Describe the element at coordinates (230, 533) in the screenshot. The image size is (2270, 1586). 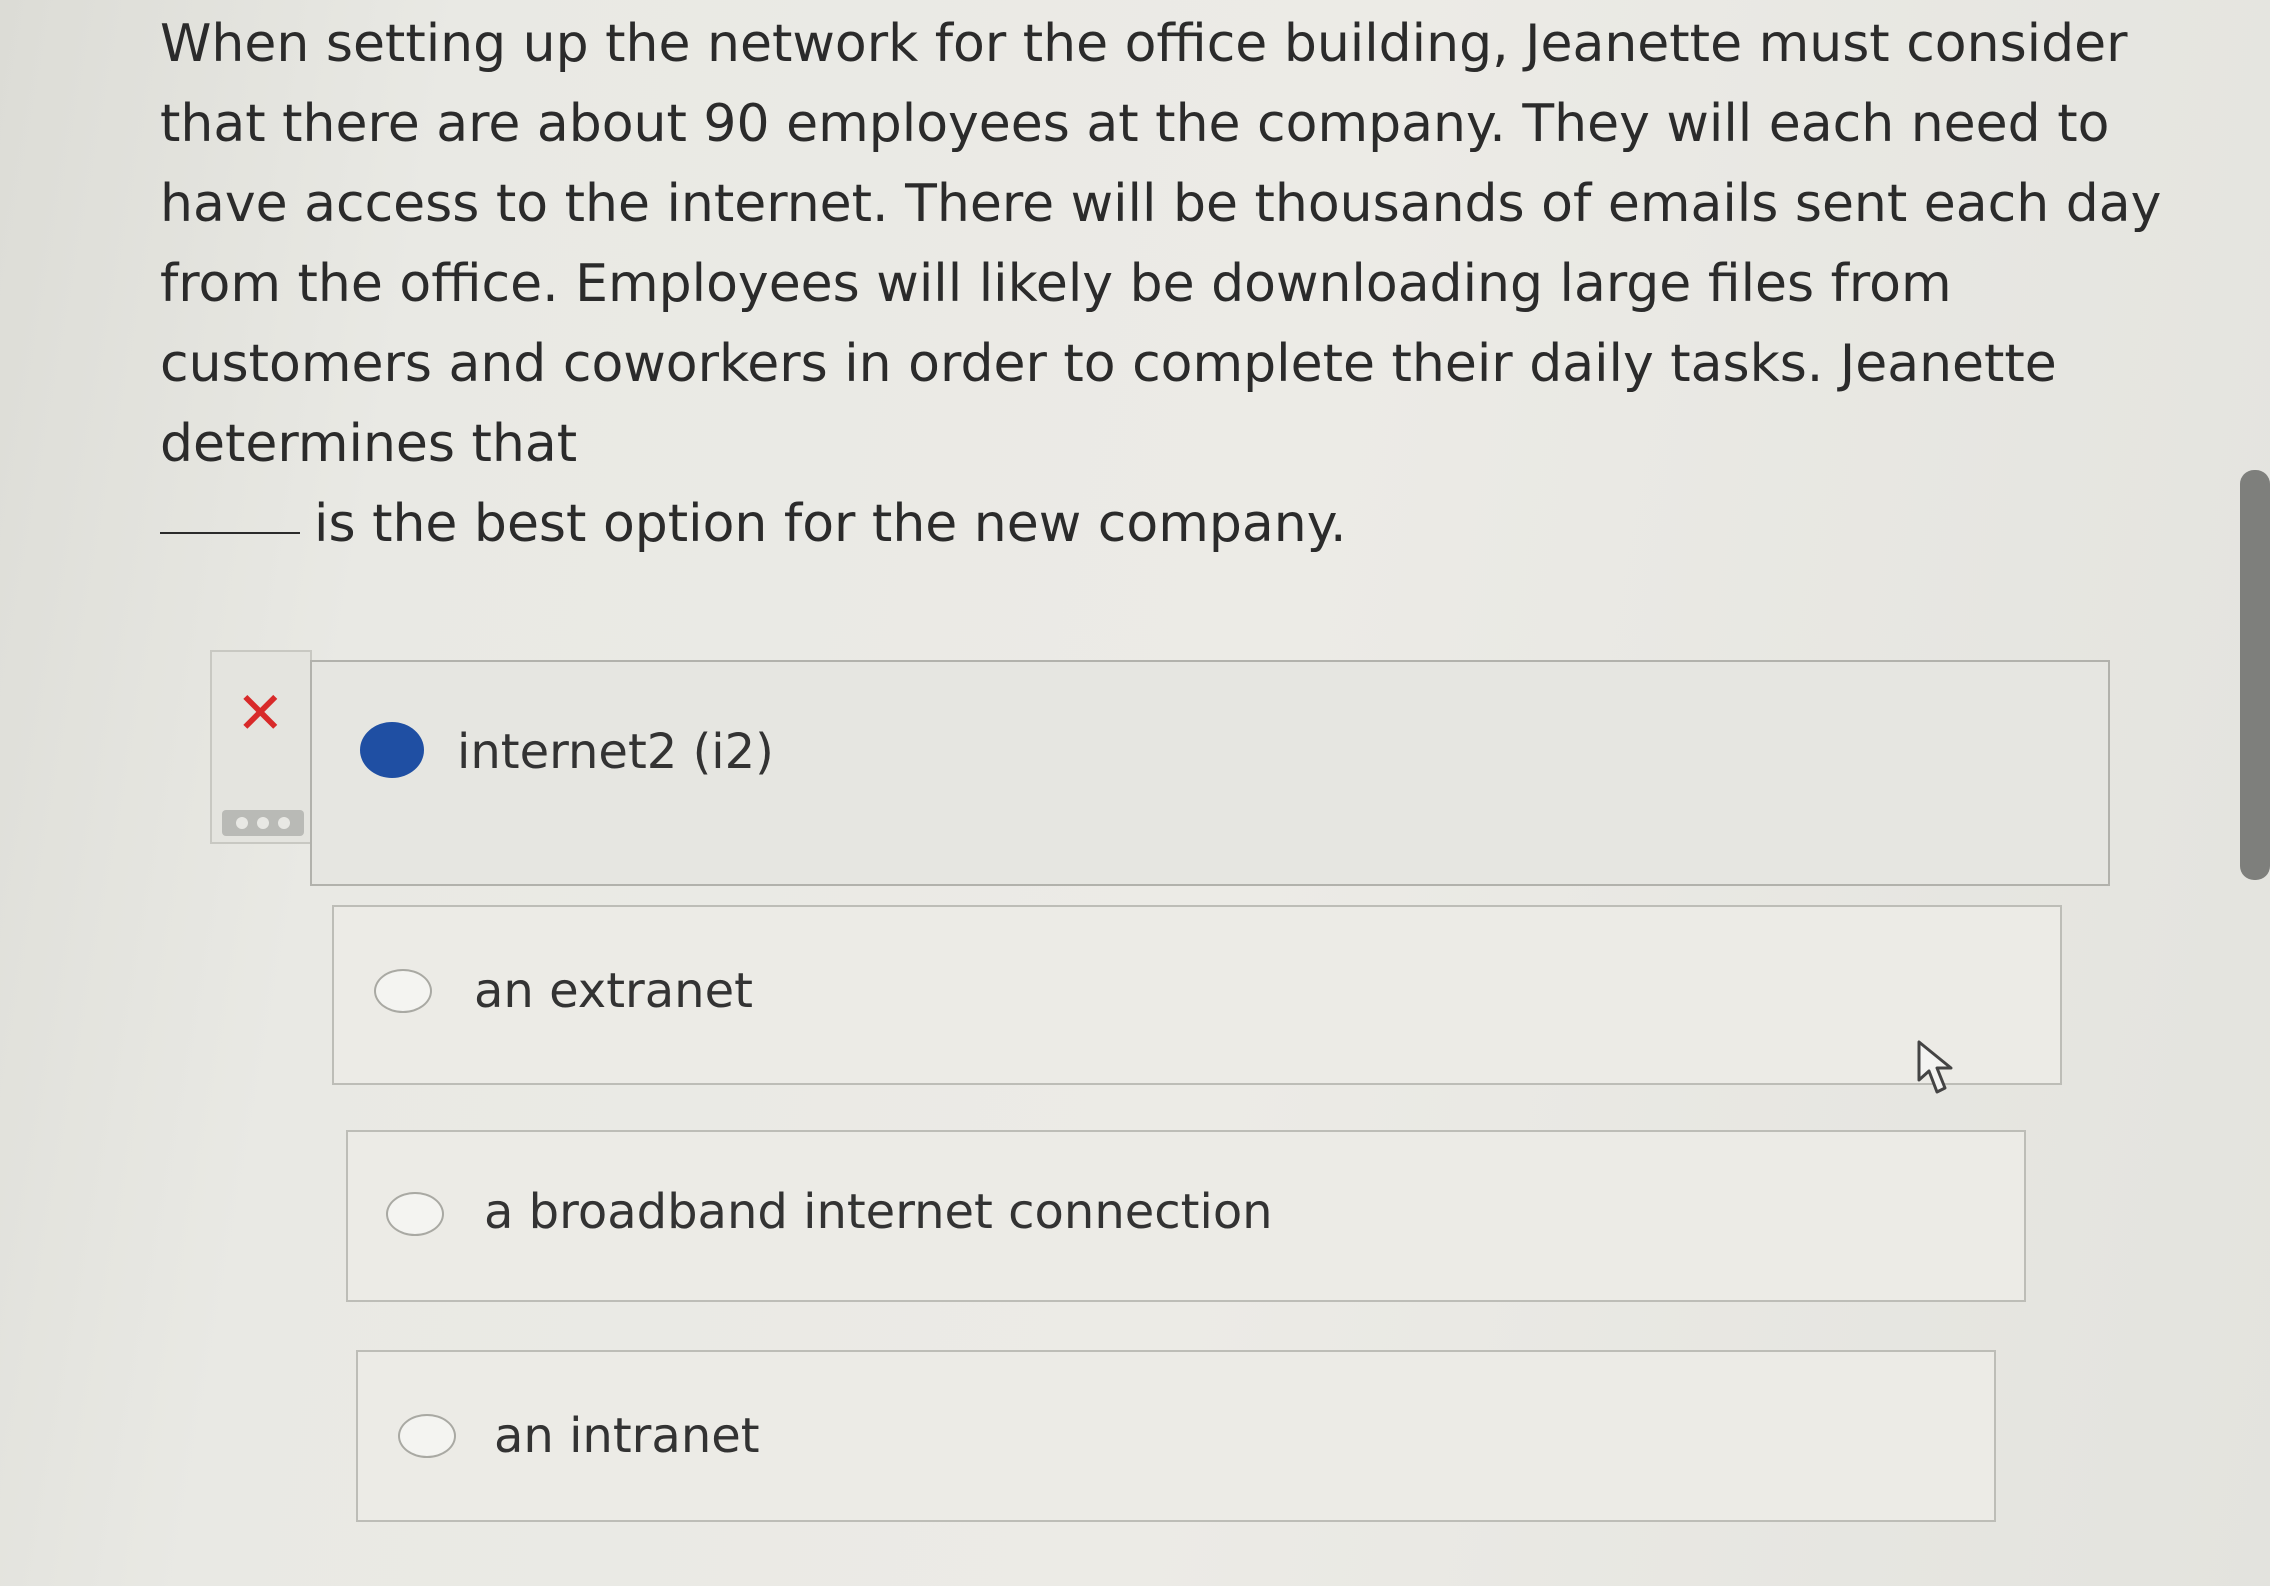
I see `answer-blank` at that location.